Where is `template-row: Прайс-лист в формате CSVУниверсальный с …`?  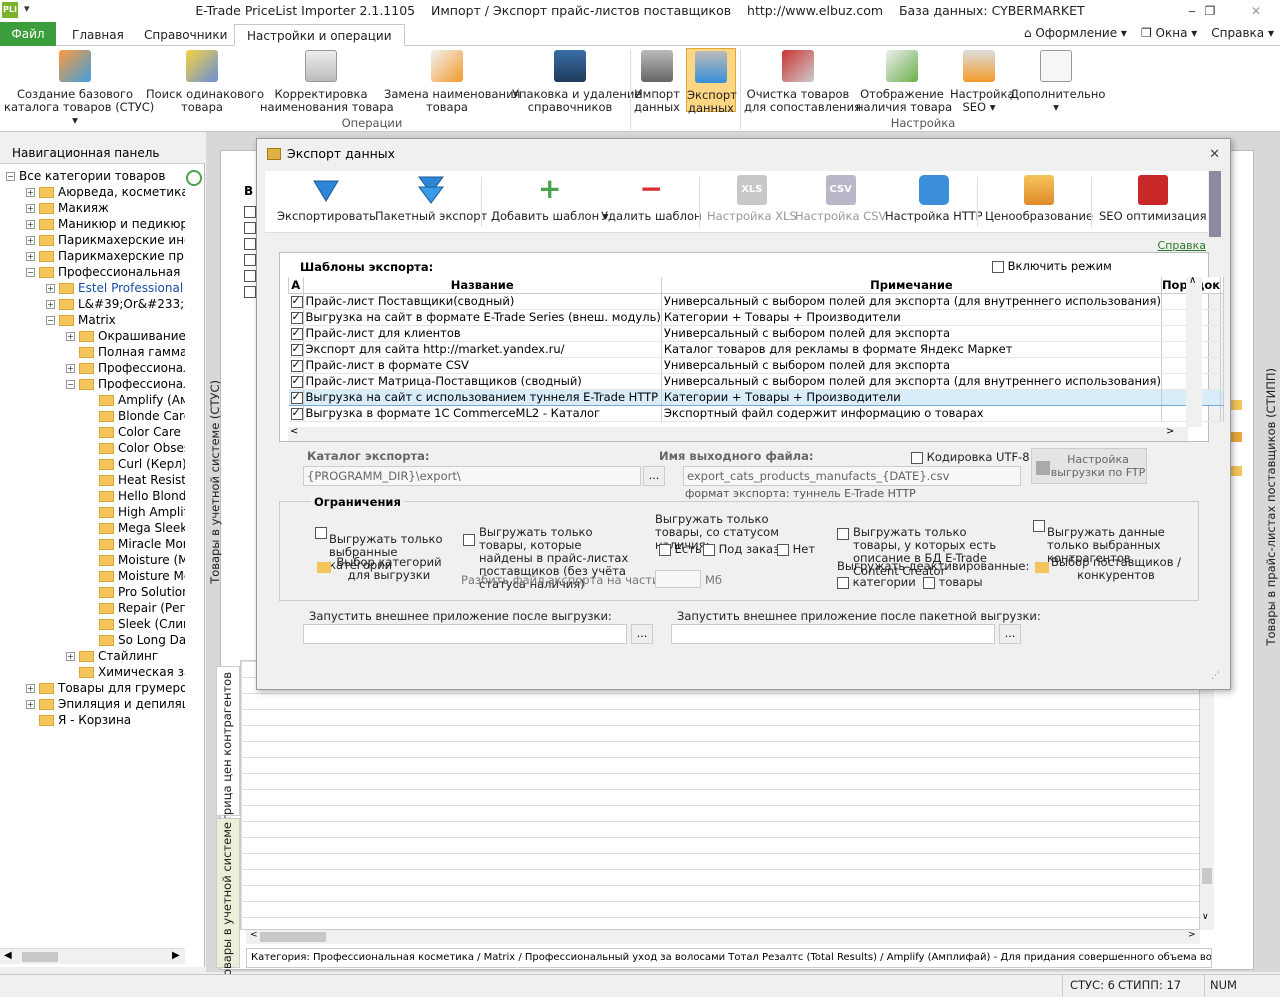
template-row: Прайс-лист в формате CSVУниверсальный с … is located at coordinates (756, 365).